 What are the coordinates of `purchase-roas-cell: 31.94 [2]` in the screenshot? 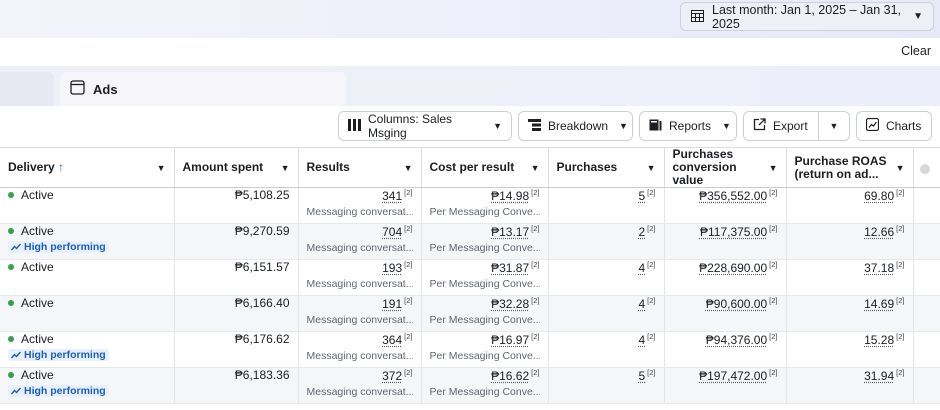 It's located at (849, 386).